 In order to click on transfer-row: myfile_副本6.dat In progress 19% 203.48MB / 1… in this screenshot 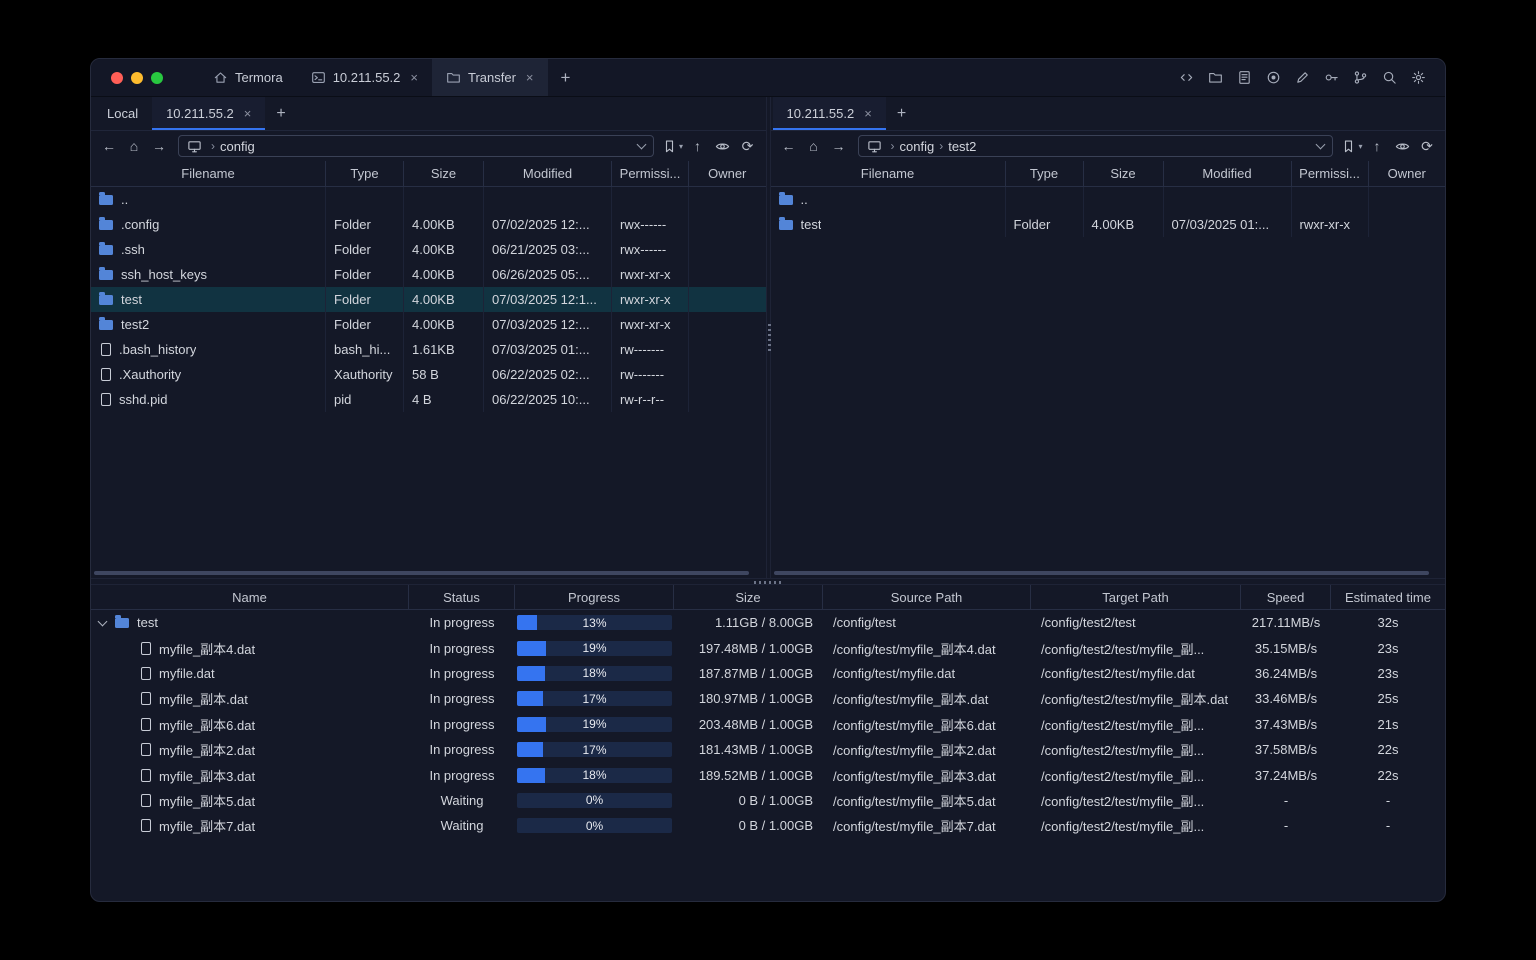, I will do `click(768, 724)`.